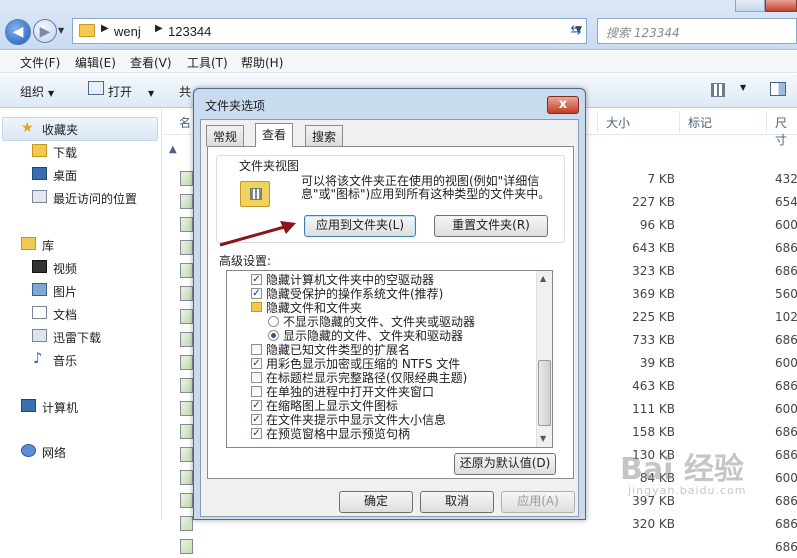 This screenshot has width=797, height=558. I want to click on file-size: 323 KB, so click(653, 271).